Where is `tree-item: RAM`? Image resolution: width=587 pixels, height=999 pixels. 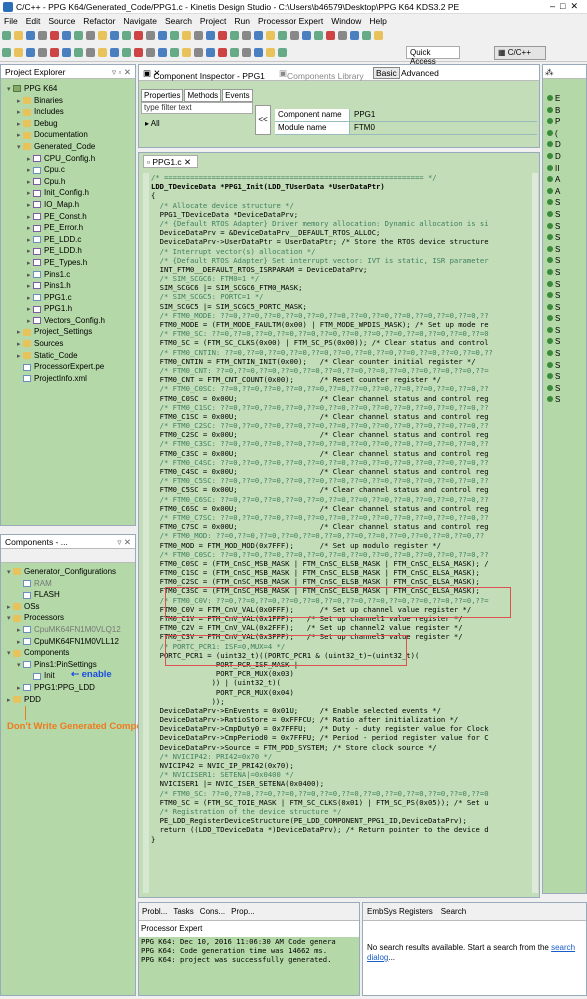
tree-item: RAM is located at coordinates (71, 584).